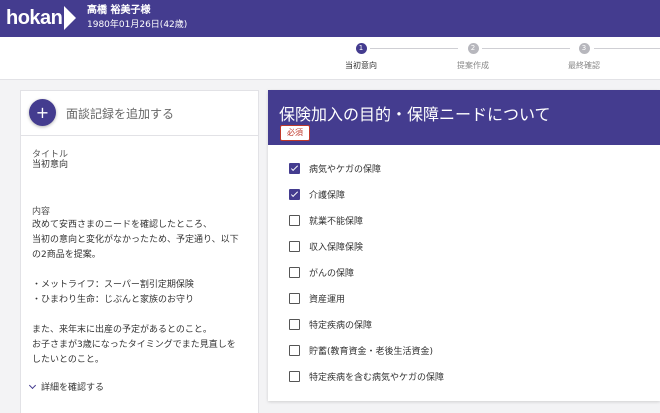  What do you see at coordinates (377, 378) in the screenshot?
I see `option-label: 特定疾病を含む病気やケガの保障` at bounding box center [377, 378].